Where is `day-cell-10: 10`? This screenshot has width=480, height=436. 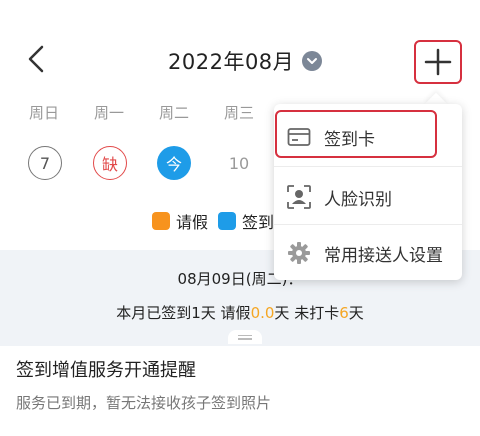 day-cell-10: 10 is located at coordinates (239, 163).